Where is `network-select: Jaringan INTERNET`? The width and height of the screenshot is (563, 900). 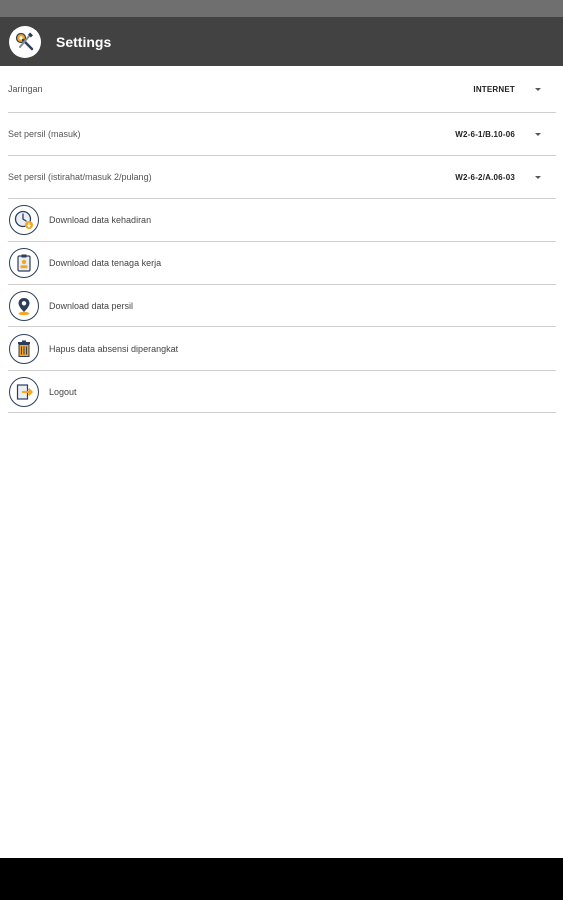 network-select: Jaringan INTERNET is located at coordinates (282, 89).